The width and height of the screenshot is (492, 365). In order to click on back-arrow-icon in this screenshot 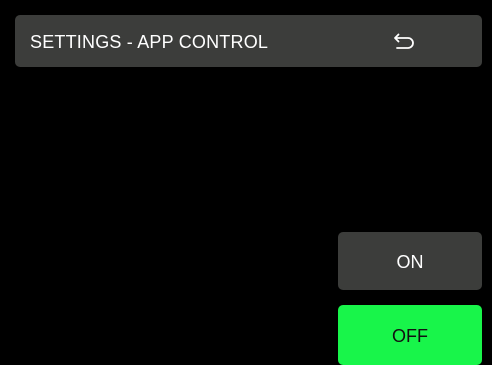, I will do `click(405, 41)`.